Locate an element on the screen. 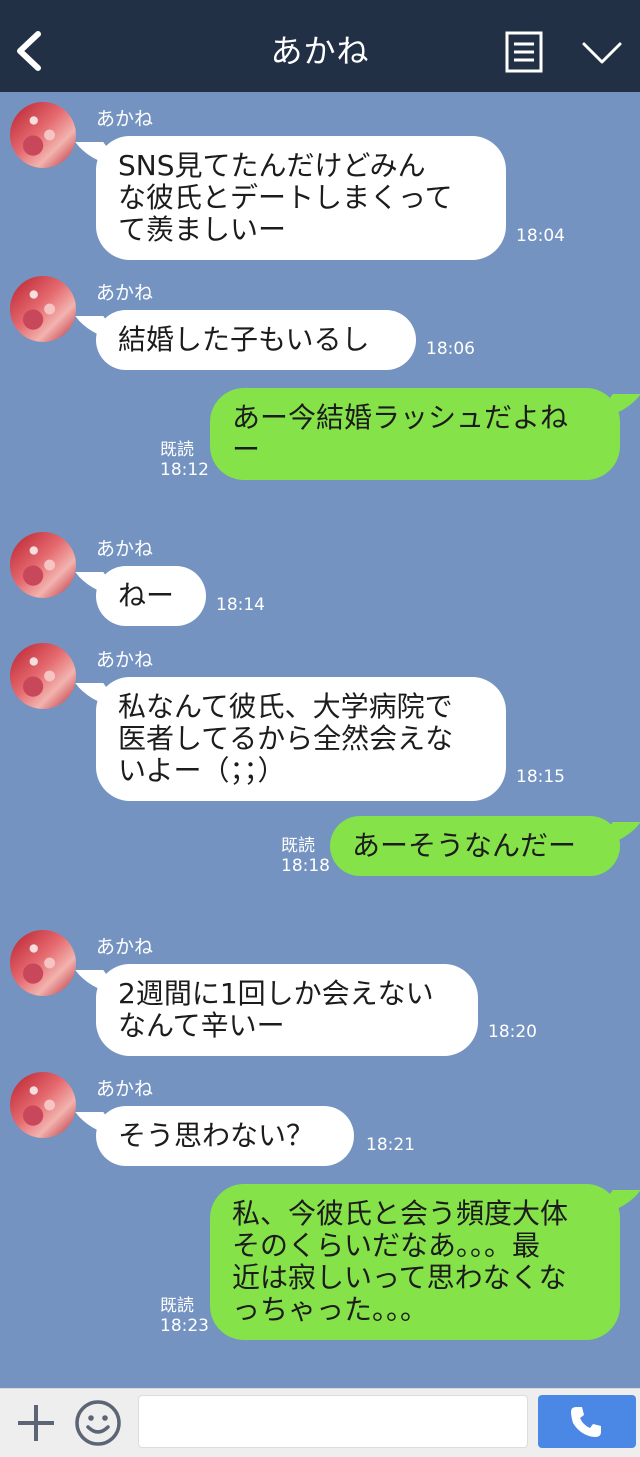  smiley-icon is located at coordinates (98, 1423).